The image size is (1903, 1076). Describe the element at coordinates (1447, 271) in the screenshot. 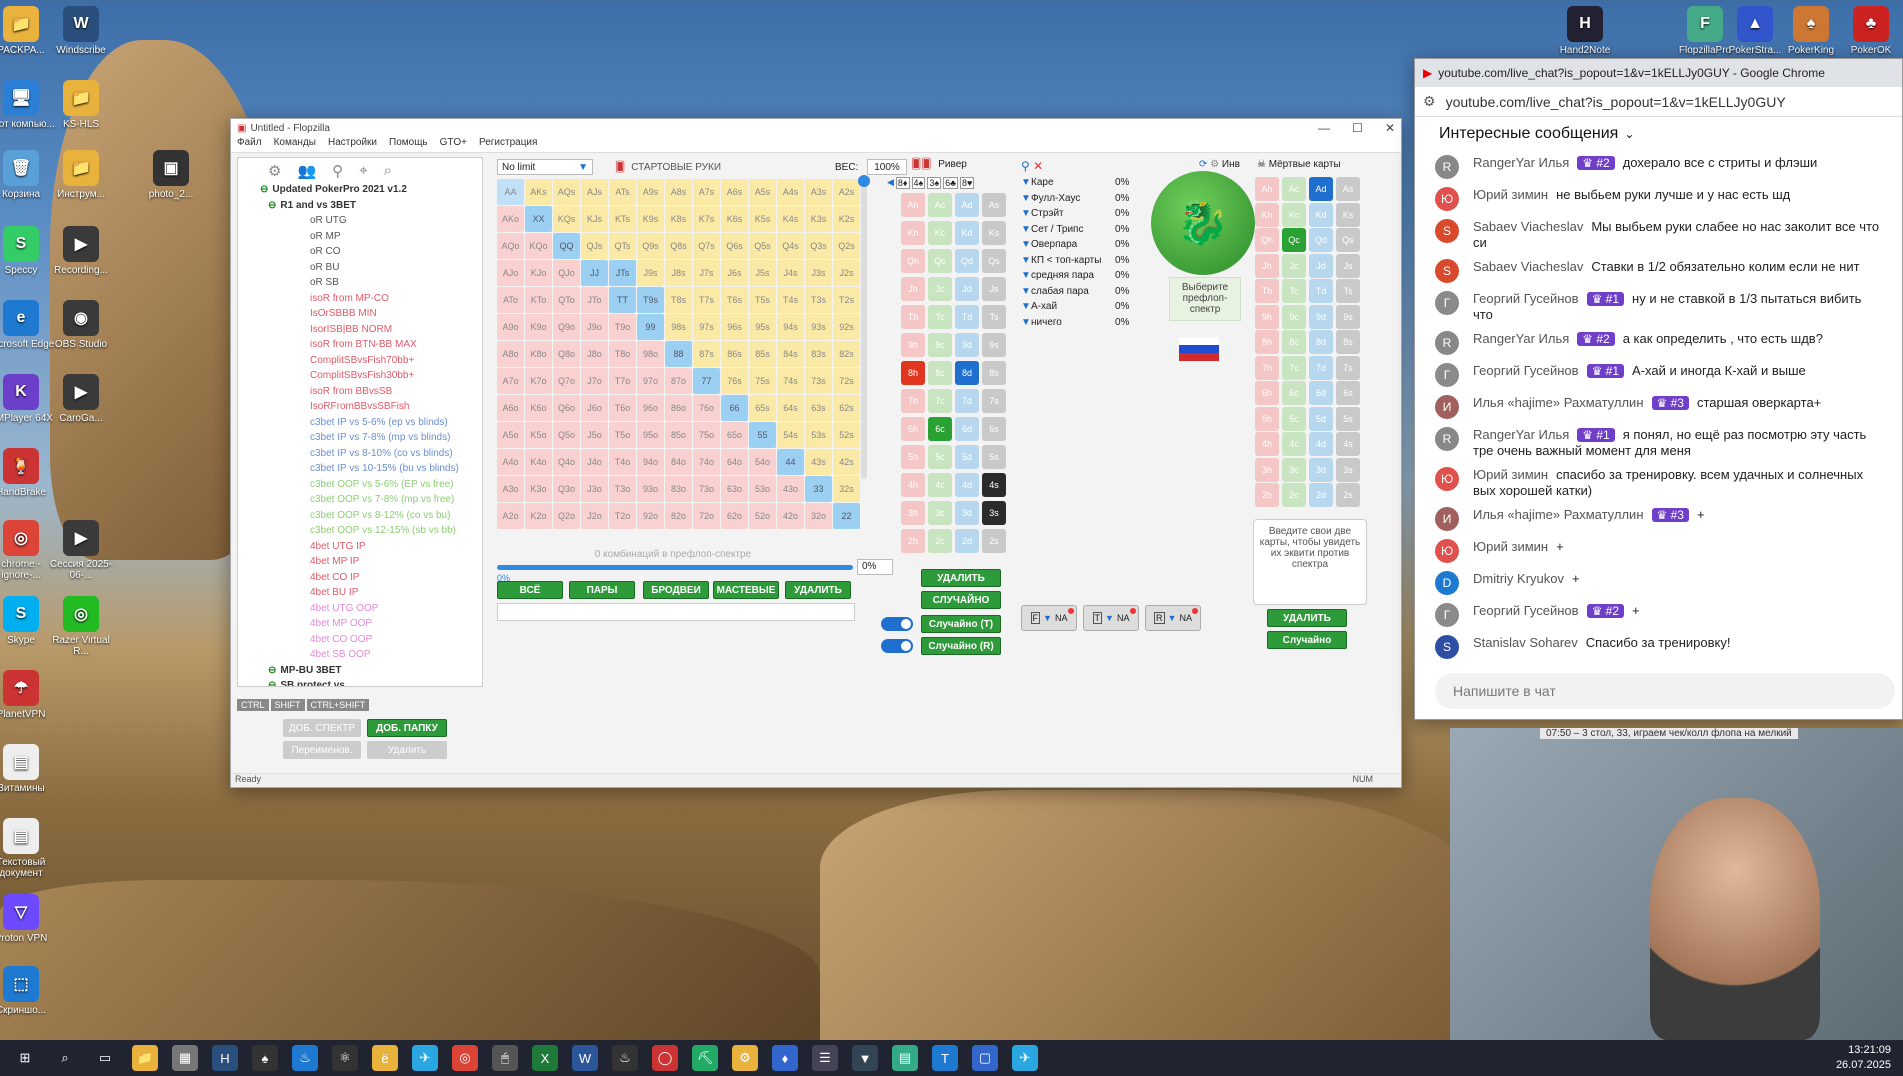

I see `avatar: S` at that location.